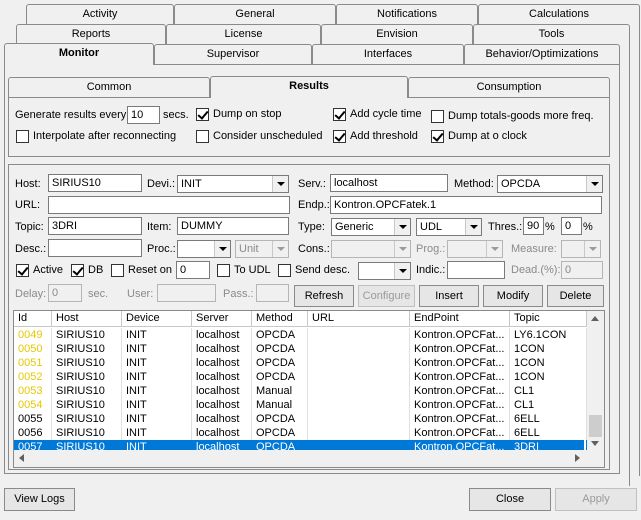 The width and height of the screenshot is (641, 520). What do you see at coordinates (117, 270) in the screenshot?
I see `reset-on-checkbox` at bounding box center [117, 270].